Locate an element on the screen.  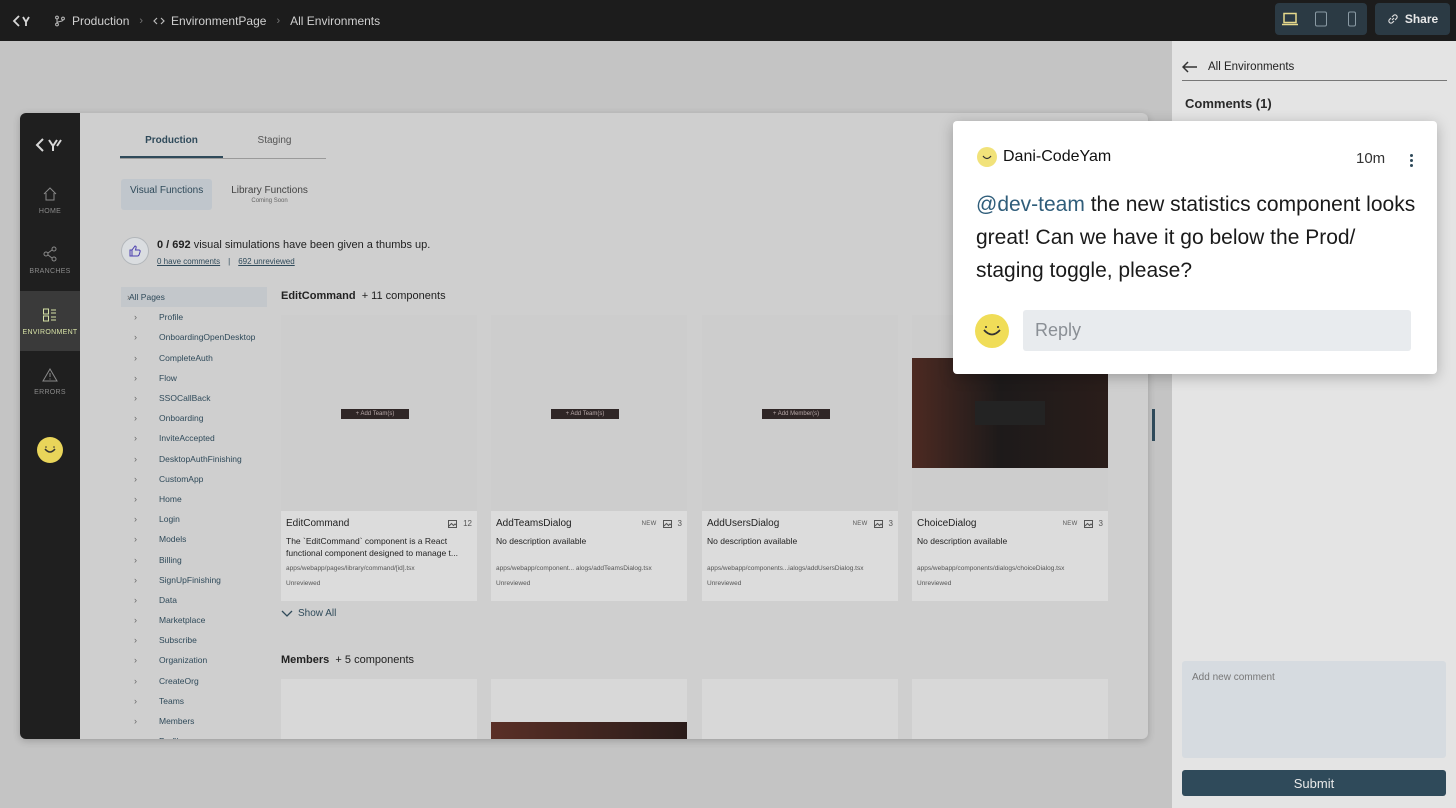
tree-item: Models is located at coordinates (194, 539).